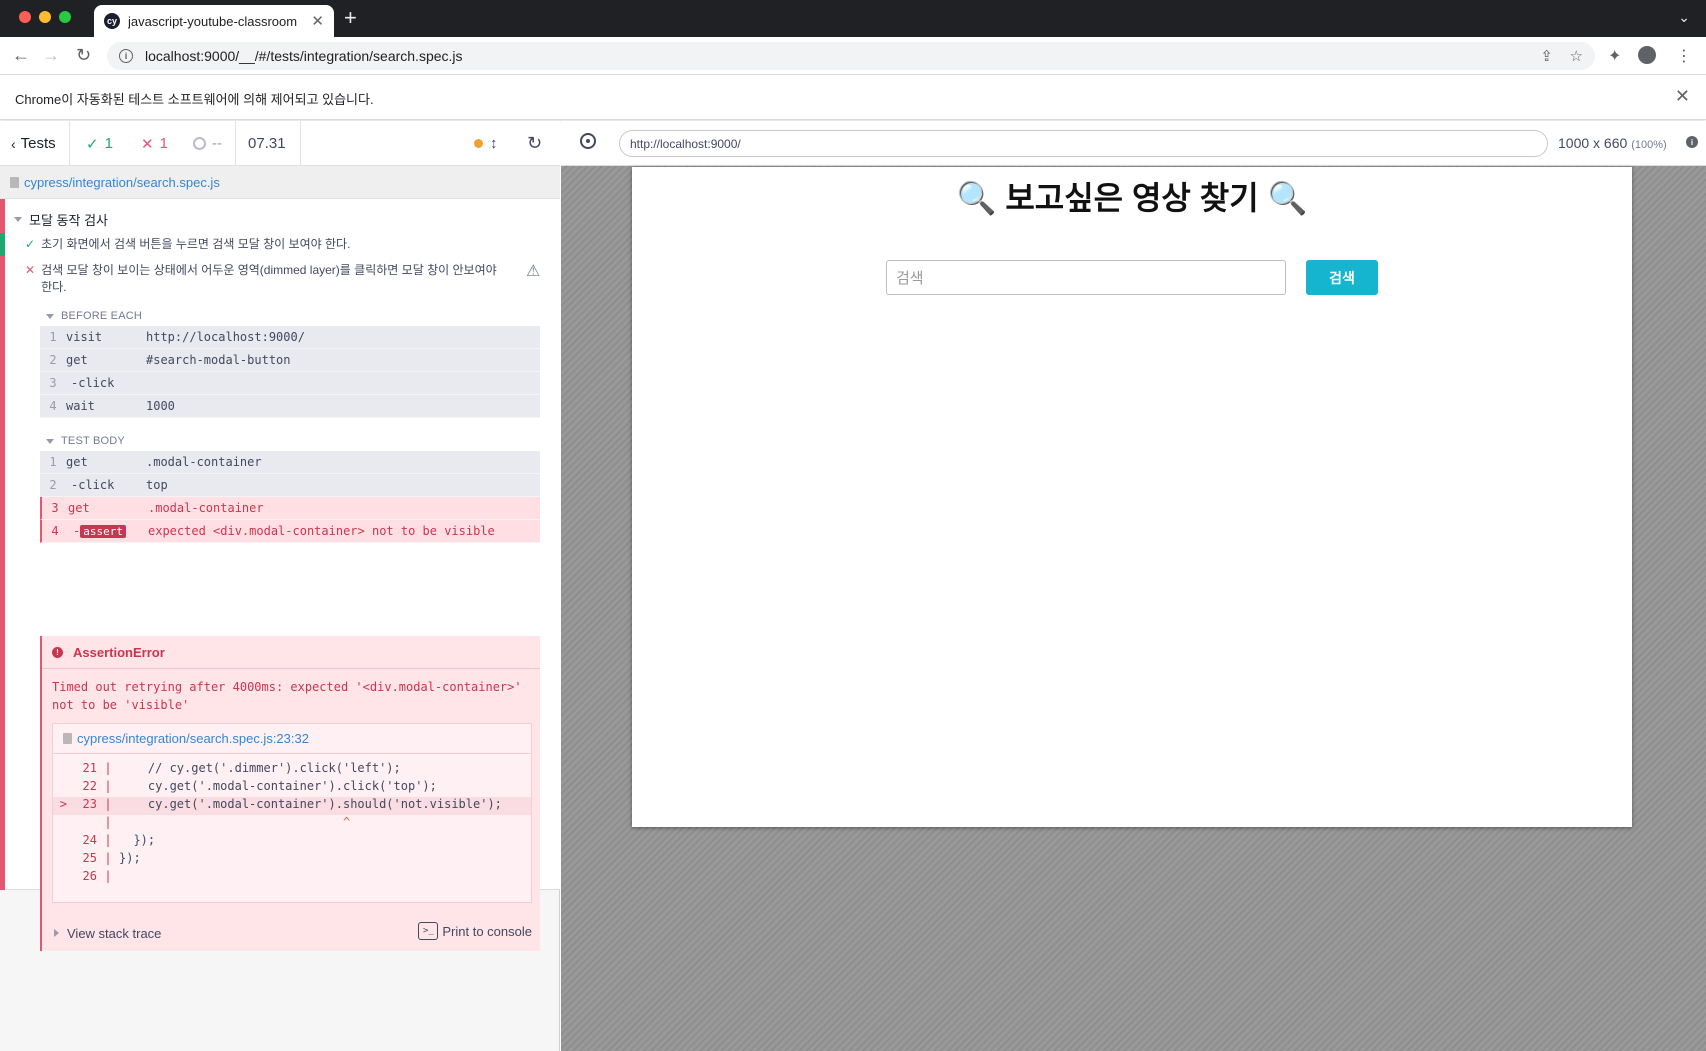 This screenshot has width=1706, height=1051. Describe the element at coordinates (51, 55) in the screenshot. I see `forward-arrow-icon: →` at that location.